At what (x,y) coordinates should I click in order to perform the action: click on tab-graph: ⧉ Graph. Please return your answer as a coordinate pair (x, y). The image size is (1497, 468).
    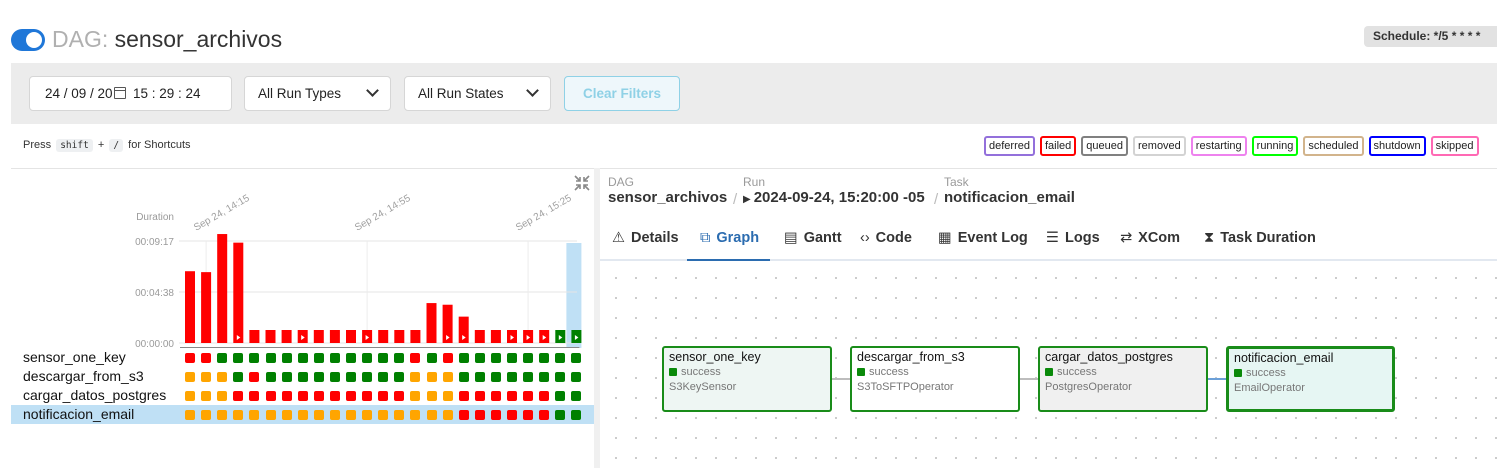
    Looking at the image, I should click on (728, 241).